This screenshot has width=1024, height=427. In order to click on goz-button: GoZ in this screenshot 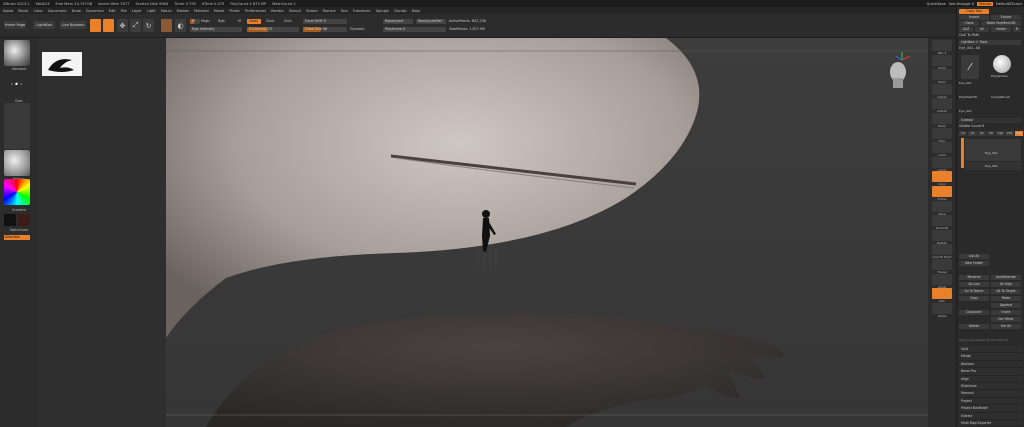, I will do `click(966, 29)`.